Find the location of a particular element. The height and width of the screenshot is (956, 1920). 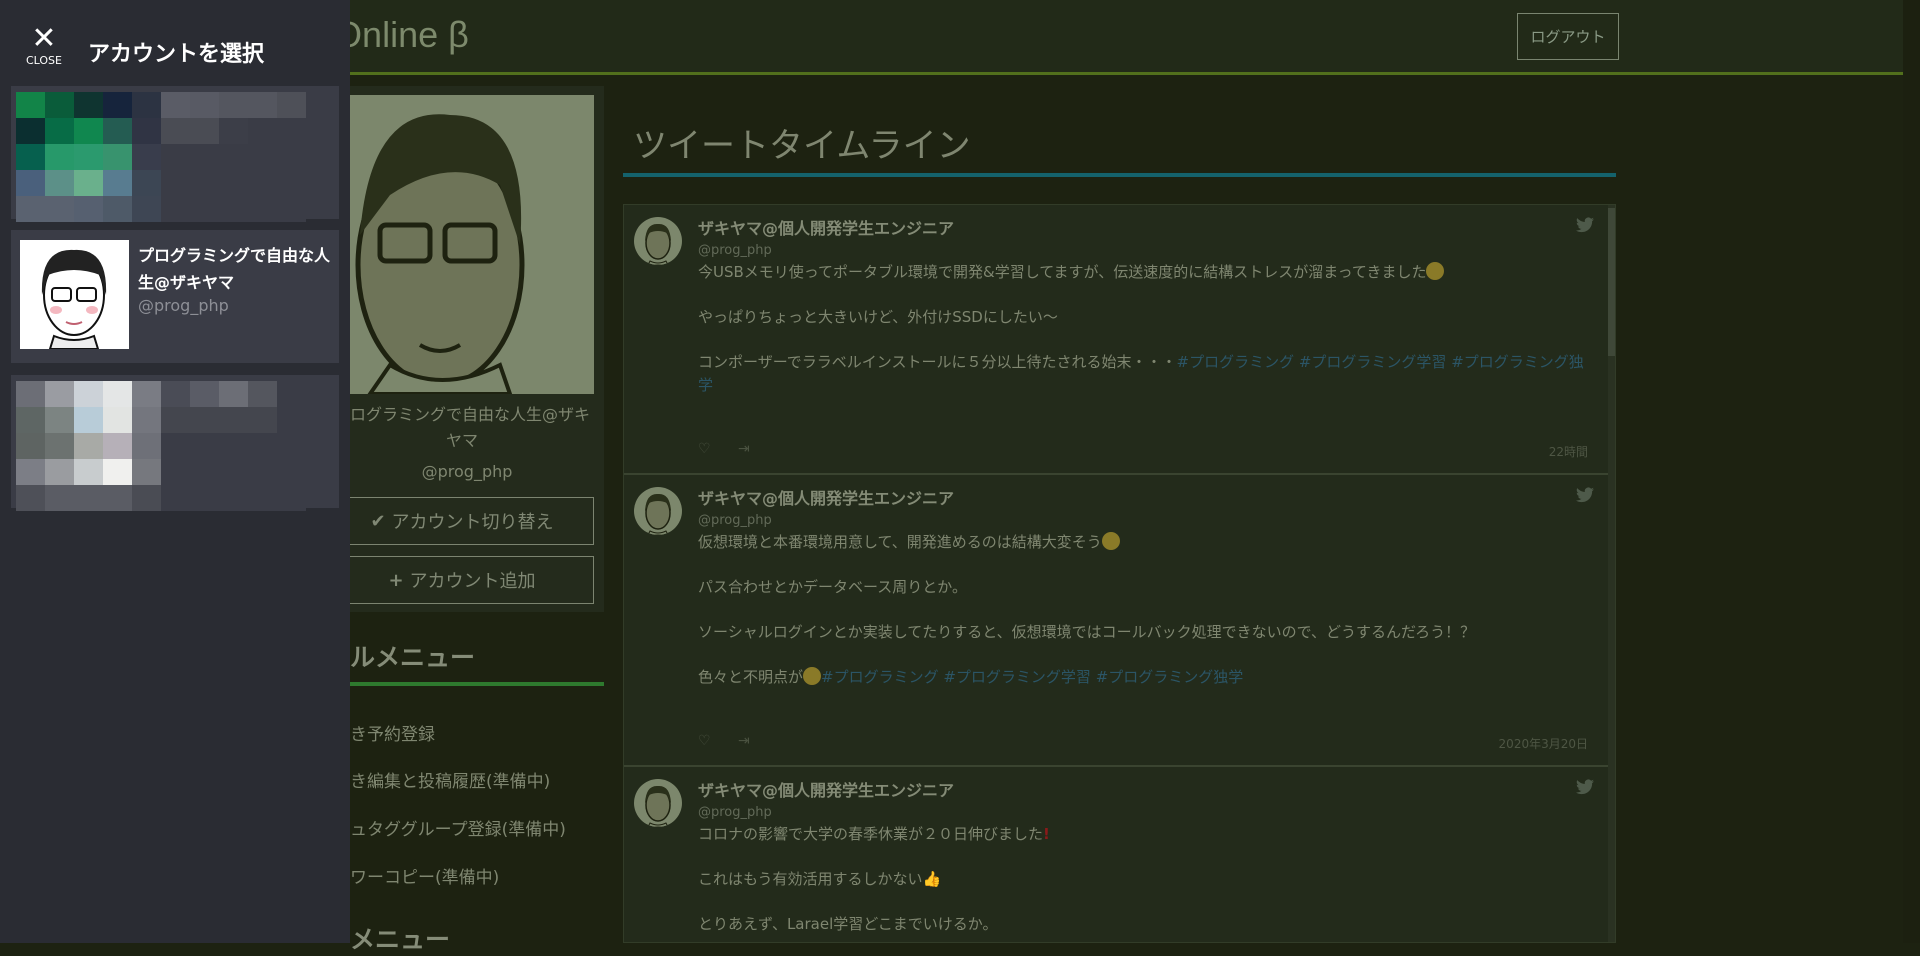

menu-item: ュタググループ登録(準備中) is located at coordinates (458, 827).